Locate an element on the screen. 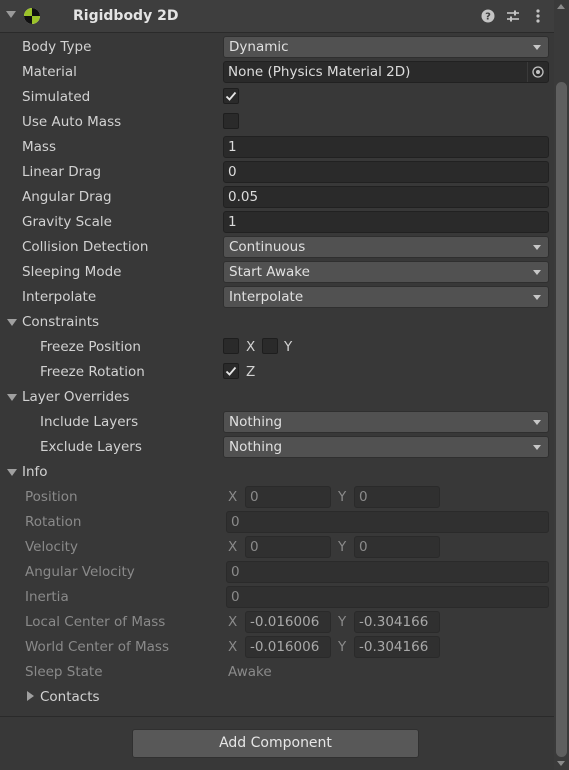 The height and width of the screenshot is (770, 569). position-label: Position is located at coordinates (51, 497).